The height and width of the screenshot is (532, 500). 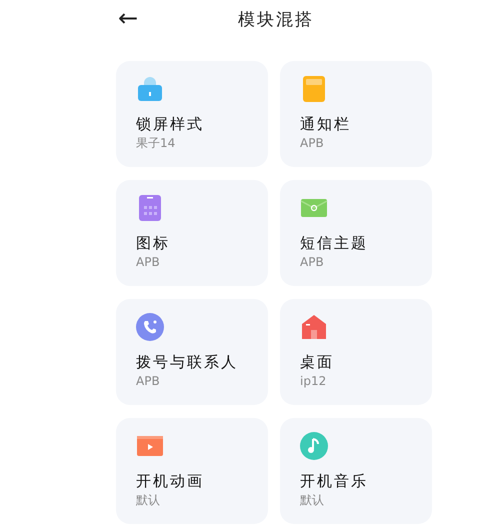 What do you see at coordinates (326, 124) in the screenshot?
I see `tile-title: 通知栏` at bounding box center [326, 124].